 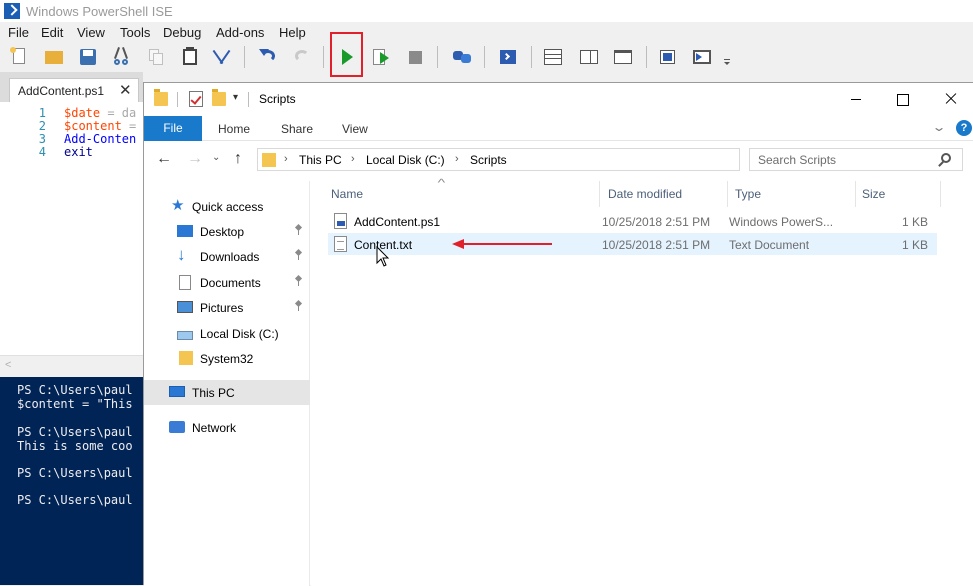 I want to click on remote-powershell-icon, so click(x=462, y=57).